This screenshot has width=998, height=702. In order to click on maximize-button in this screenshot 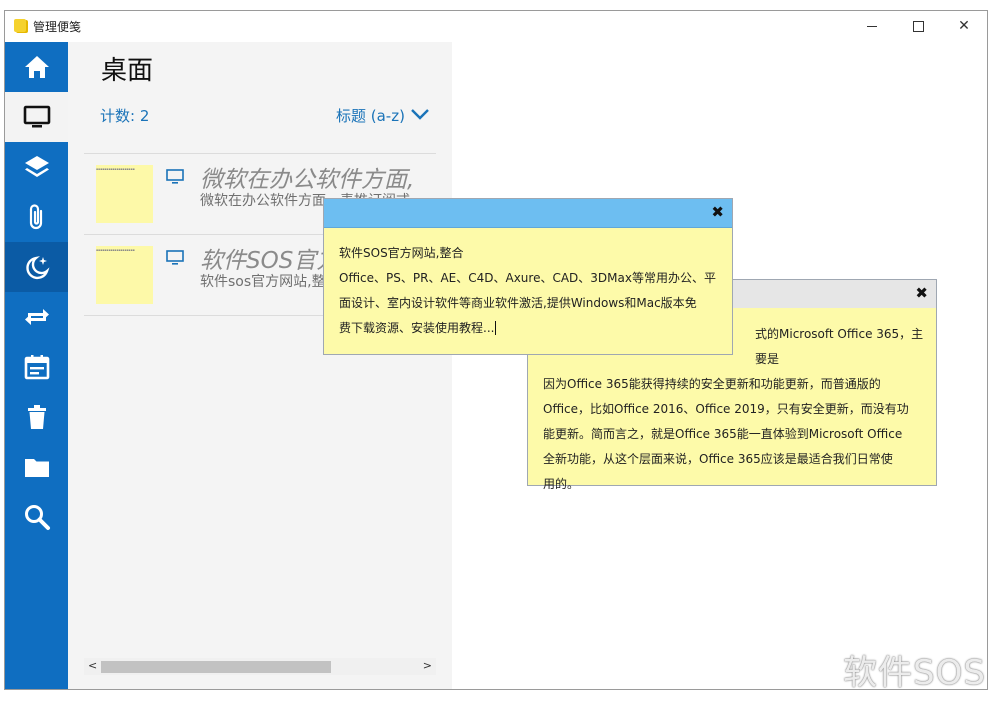, I will do `click(918, 26)`.